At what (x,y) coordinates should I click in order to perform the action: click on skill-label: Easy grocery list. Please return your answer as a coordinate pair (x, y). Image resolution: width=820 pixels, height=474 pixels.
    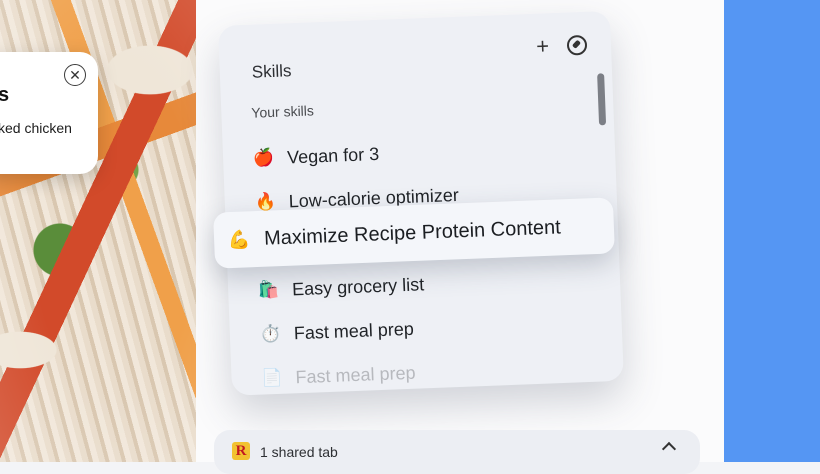
    Looking at the image, I should click on (358, 286).